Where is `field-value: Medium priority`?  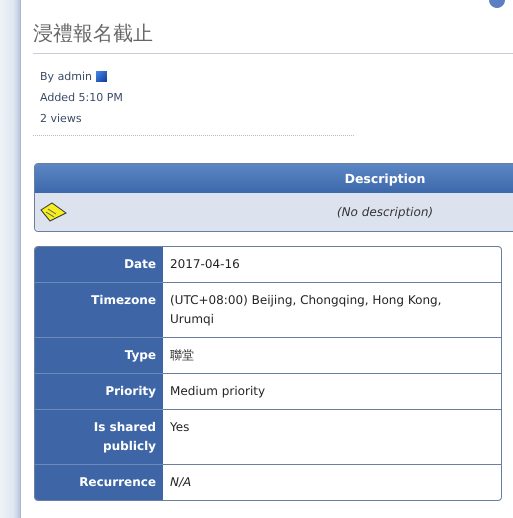 field-value: Medium priority is located at coordinates (332, 392).